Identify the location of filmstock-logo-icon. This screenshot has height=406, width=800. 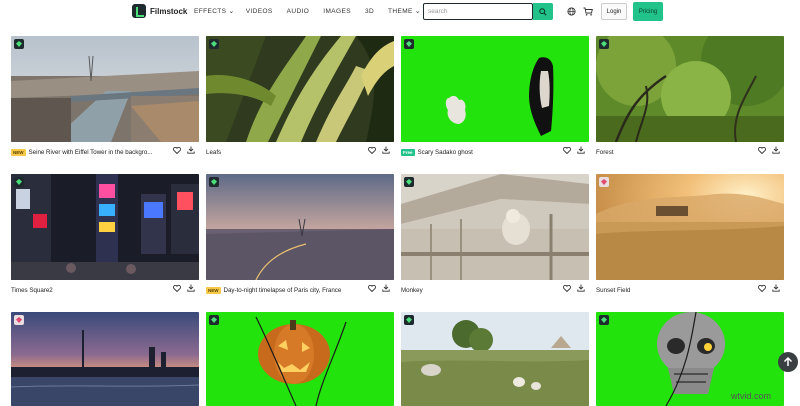
(139, 11).